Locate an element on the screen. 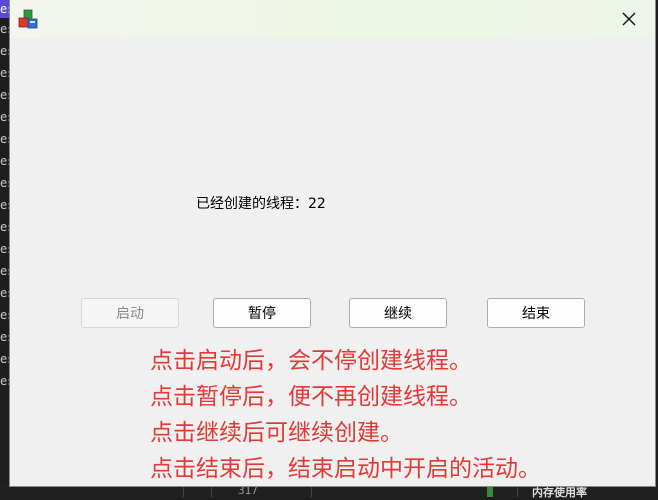 The width and height of the screenshot is (658, 500). instruction-note: 点击暂停后，便不再创建线程。 is located at coordinates (311, 397).